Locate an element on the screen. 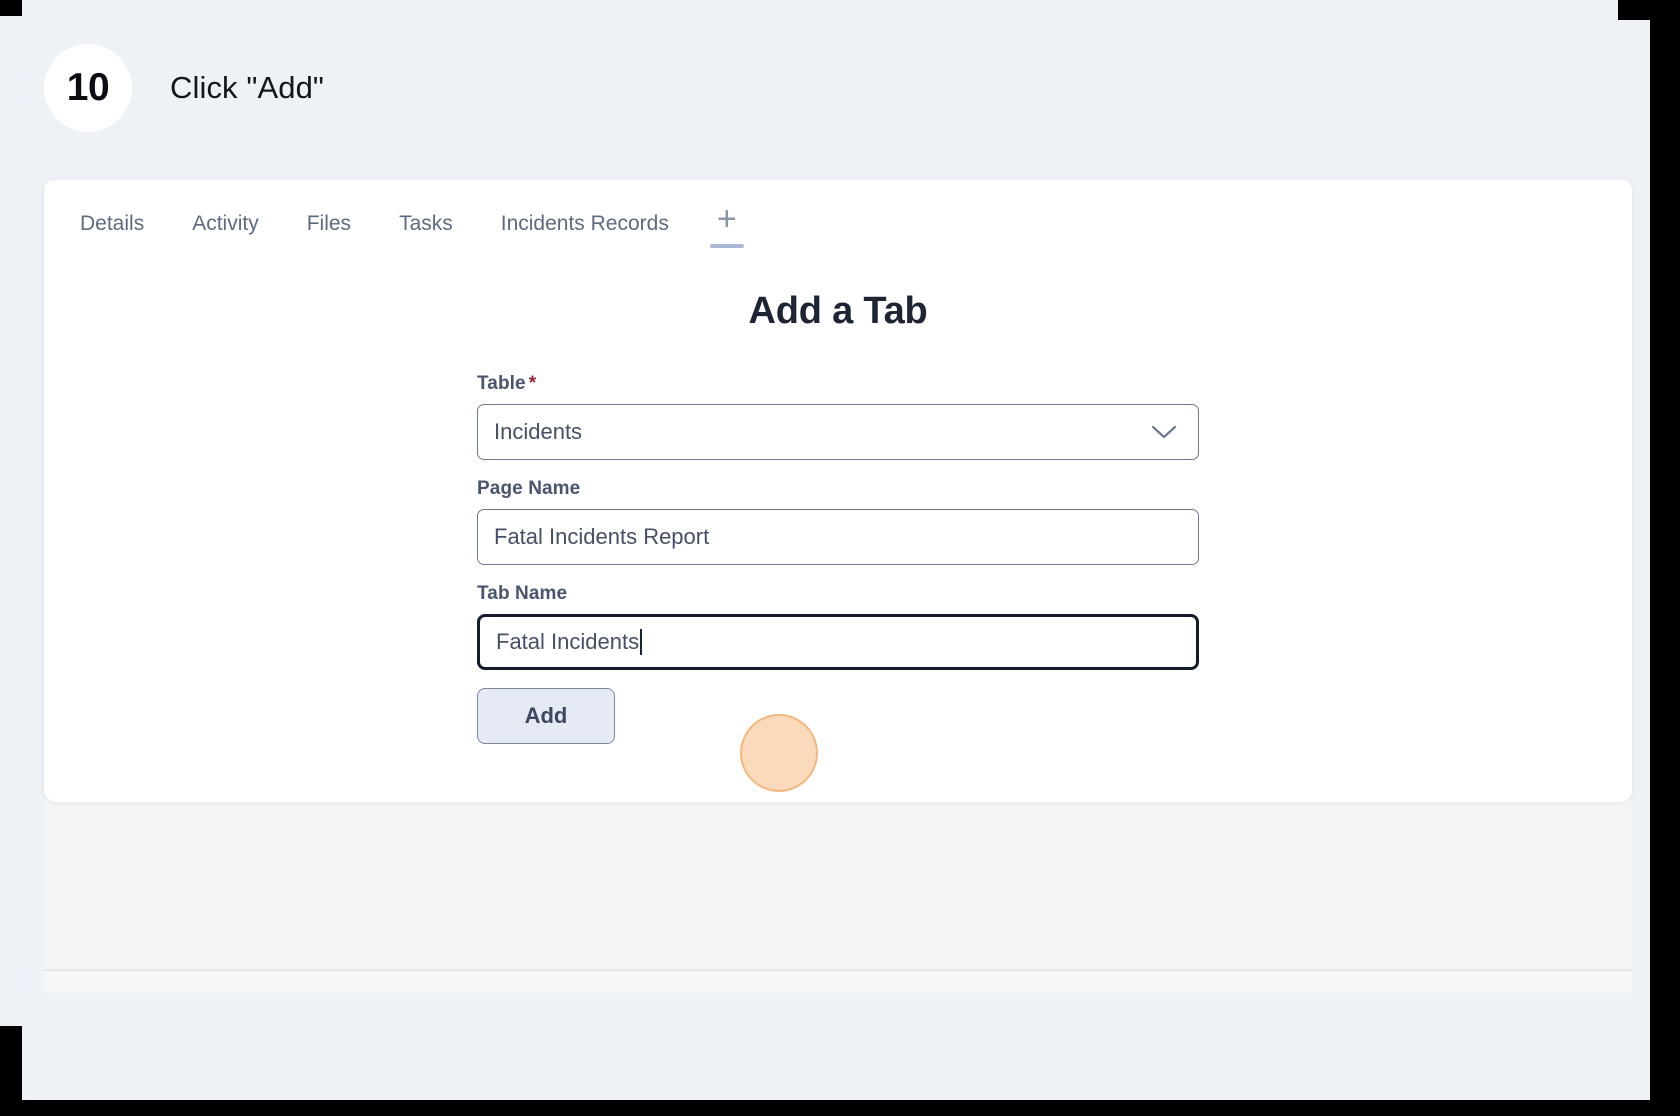 The width and height of the screenshot is (1680, 1116). table-select-value: Incidents is located at coordinates (538, 431).